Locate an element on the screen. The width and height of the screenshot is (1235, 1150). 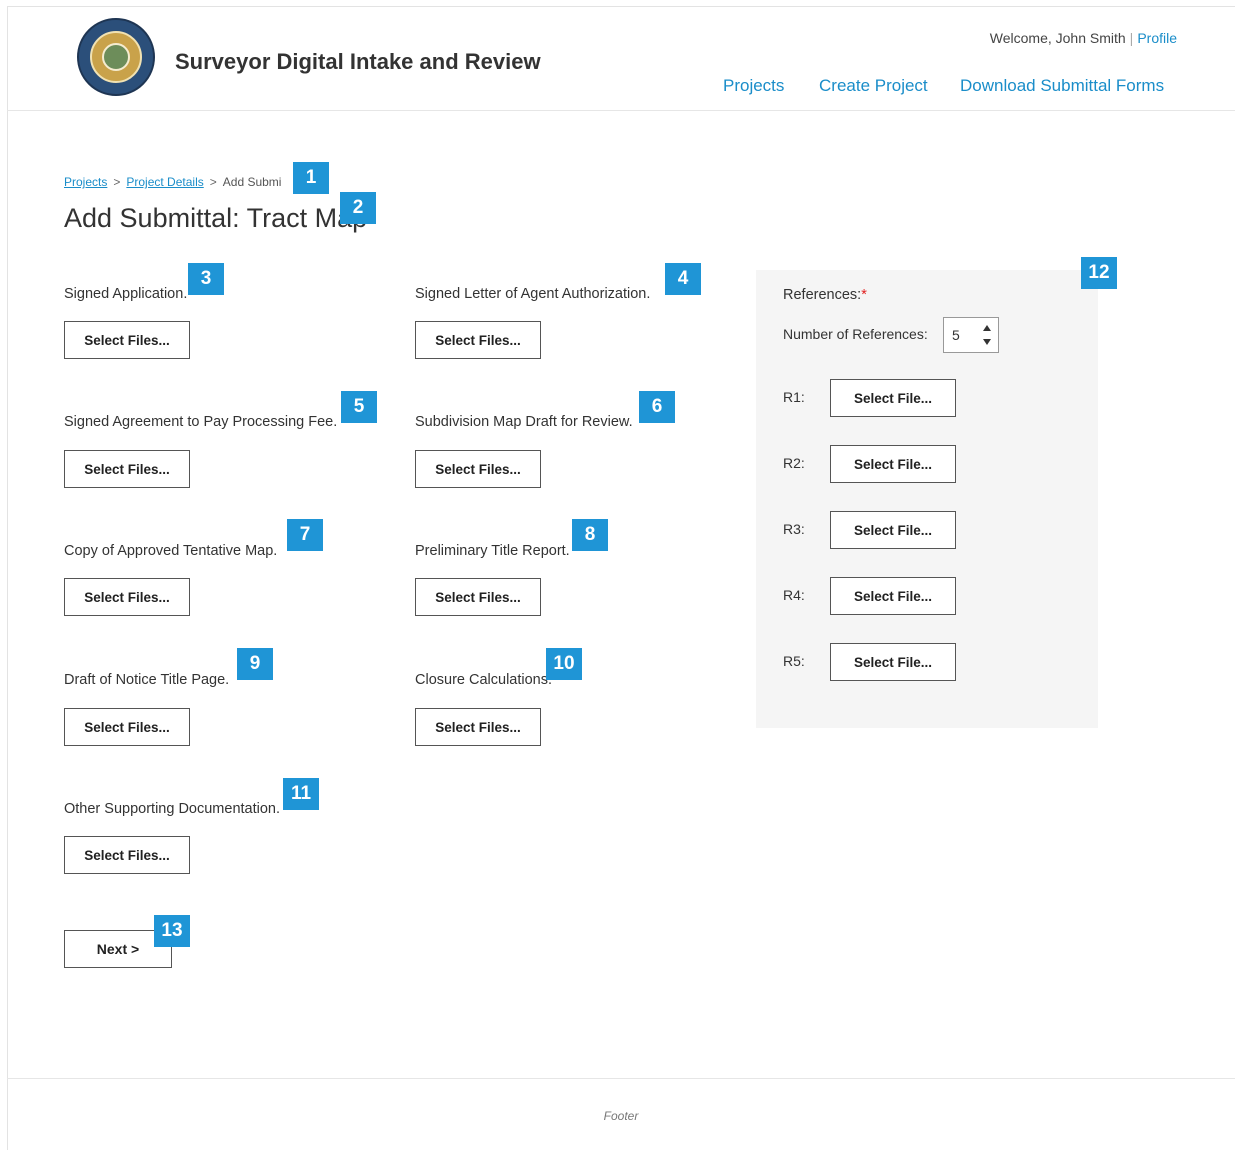
processing-fee-label: Signed Agreement to Pay Processing Fee. is located at coordinates (201, 422).